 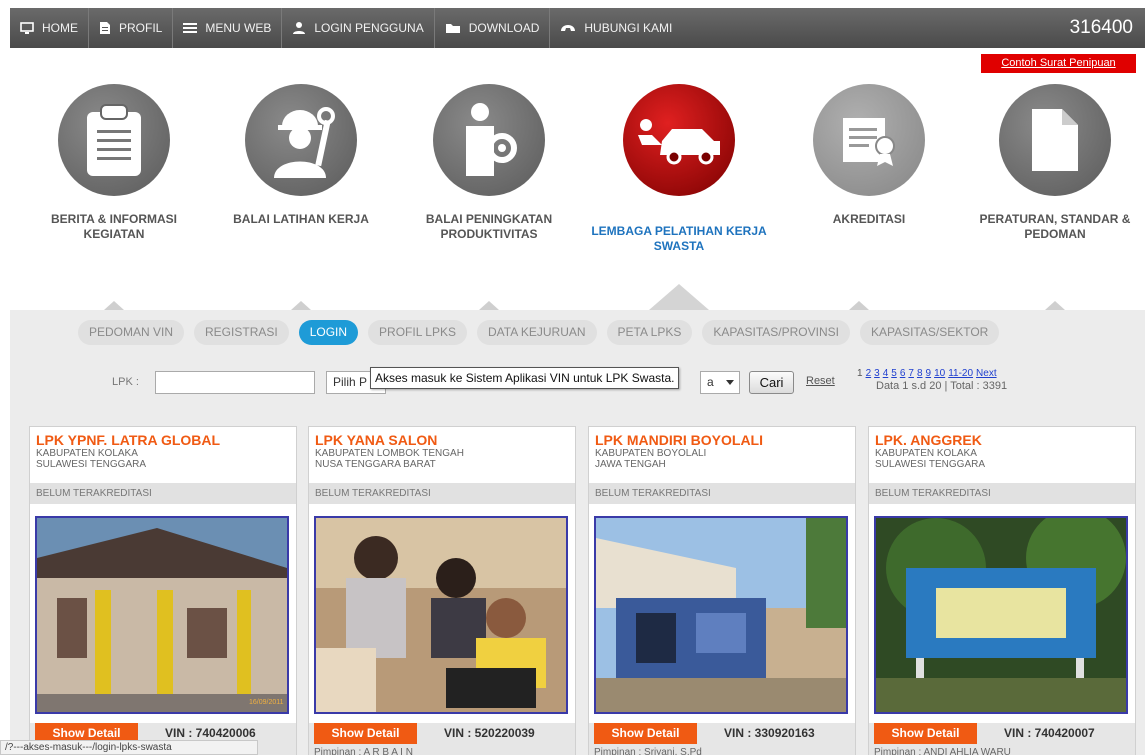 What do you see at coordinates (114, 140) in the screenshot?
I see `clipboard-icon` at bounding box center [114, 140].